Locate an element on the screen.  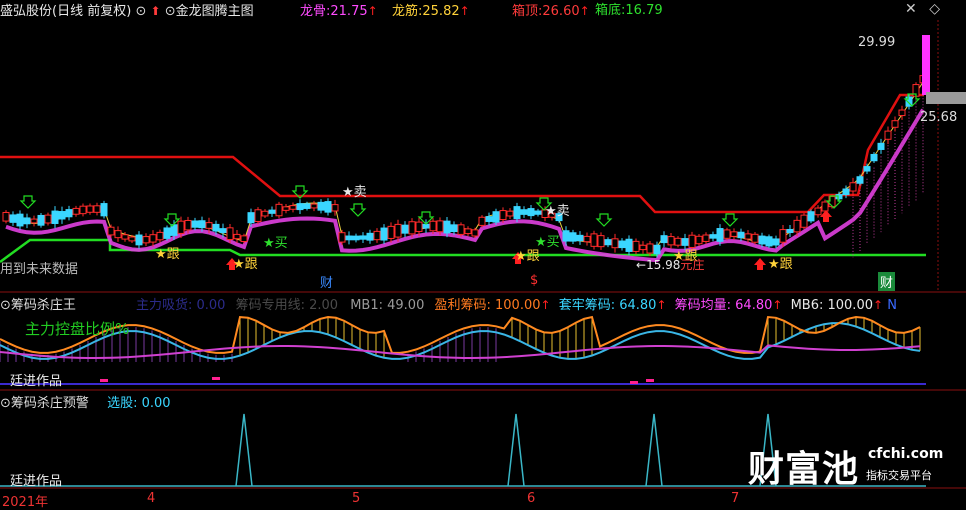
boxtop-value: 26.60 is located at coordinates (561, 11).